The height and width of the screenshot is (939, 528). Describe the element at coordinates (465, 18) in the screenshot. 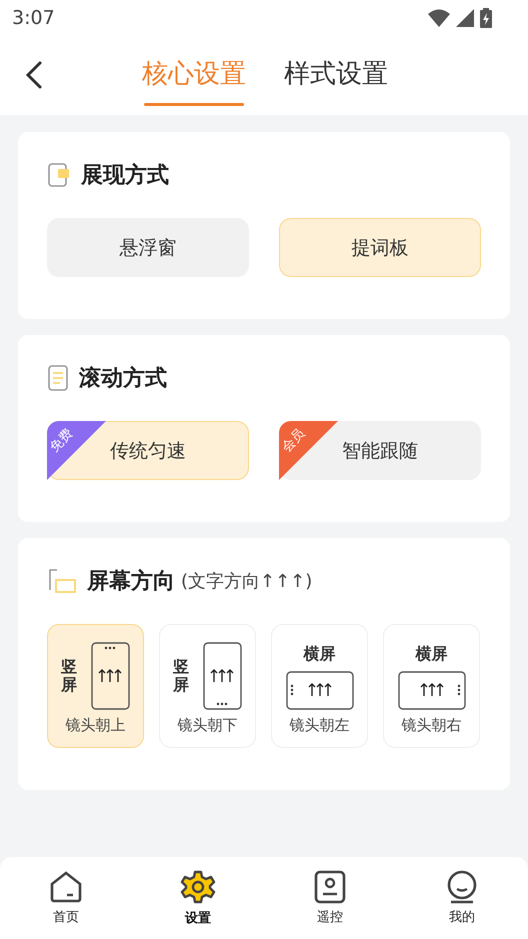

I see `signal-icon` at that location.